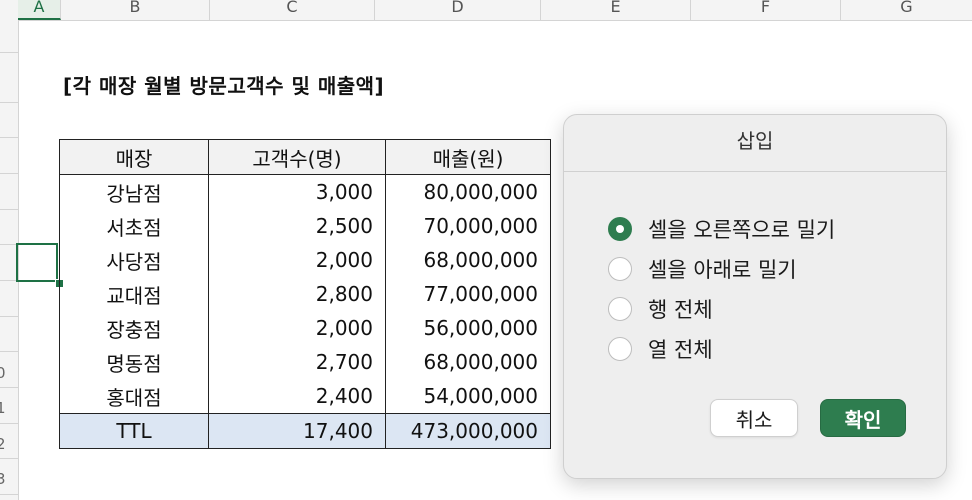  What do you see at coordinates (5, 408) in the screenshot?
I see `row-number: 1` at bounding box center [5, 408].